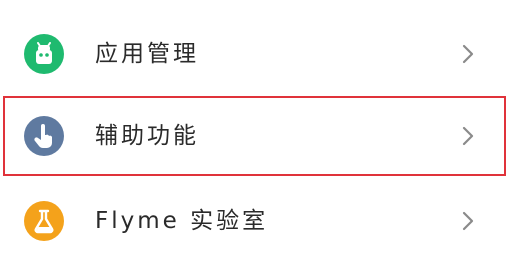 The height and width of the screenshot is (261, 519). I want to click on lab-flask-icon, so click(44, 221).